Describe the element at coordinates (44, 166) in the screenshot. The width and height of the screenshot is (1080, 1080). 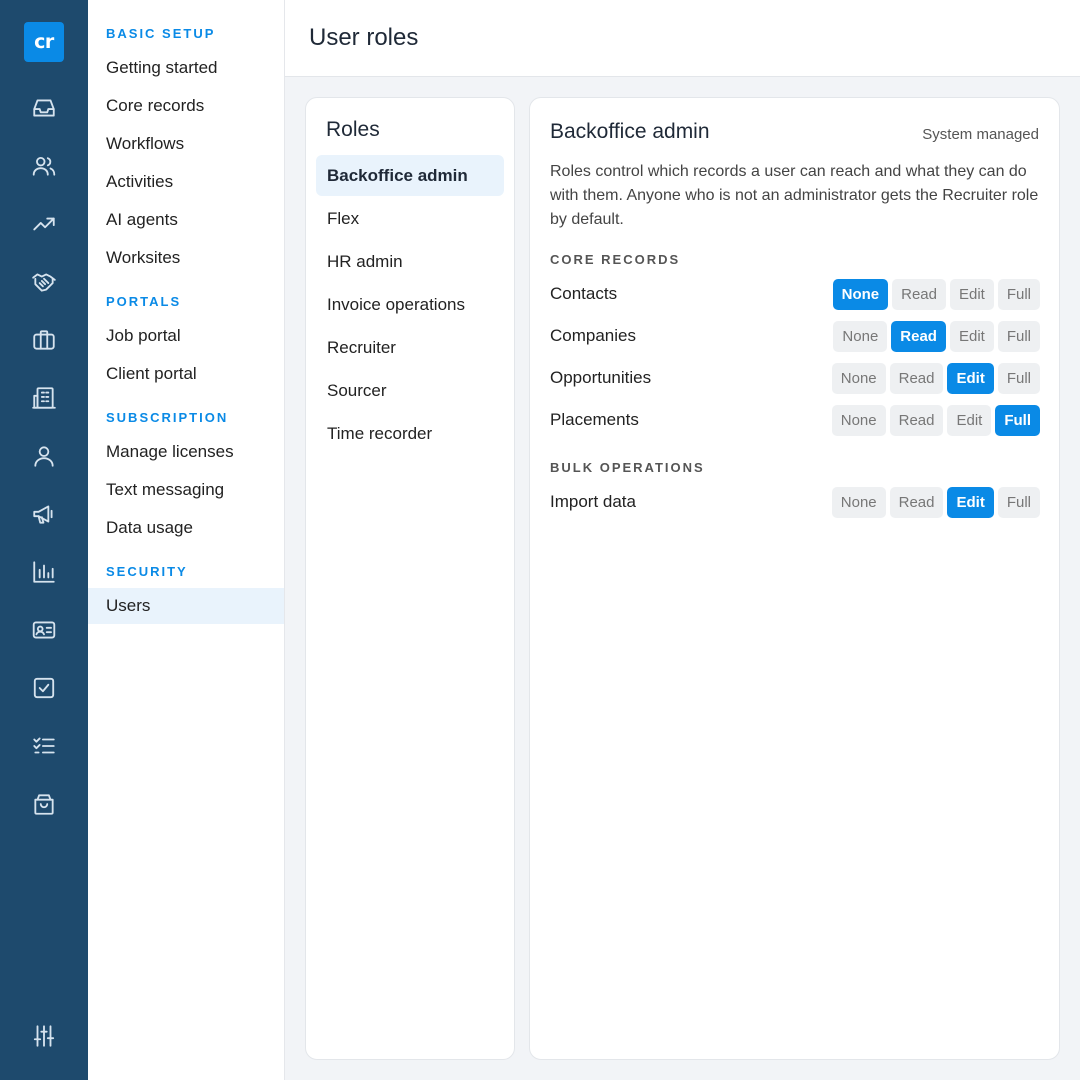
I see `users-icon` at that location.